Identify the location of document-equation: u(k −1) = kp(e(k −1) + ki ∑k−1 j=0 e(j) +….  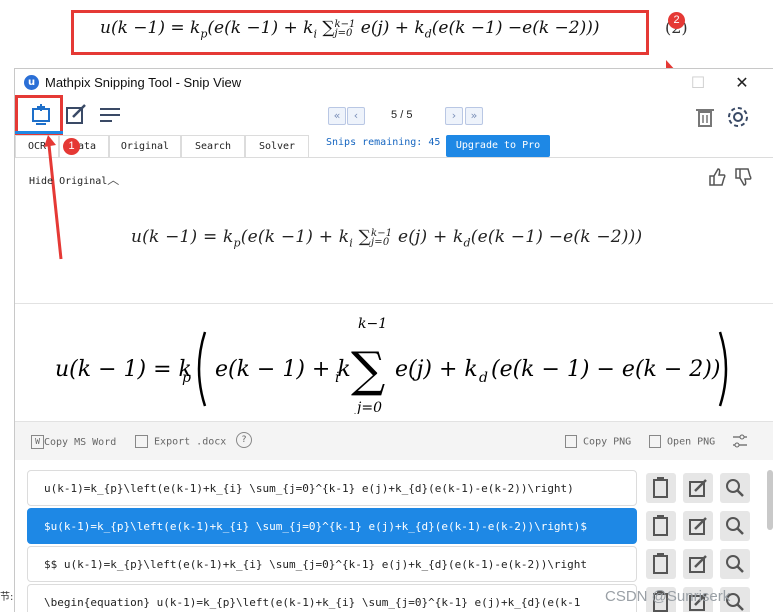
(350, 29).